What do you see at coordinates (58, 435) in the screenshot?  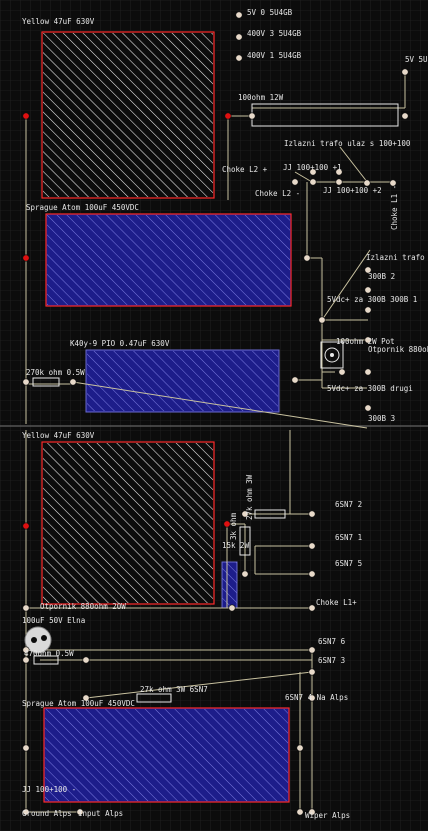 I see `label-yellow-bottom: Yellow 47uF 630V` at bounding box center [58, 435].